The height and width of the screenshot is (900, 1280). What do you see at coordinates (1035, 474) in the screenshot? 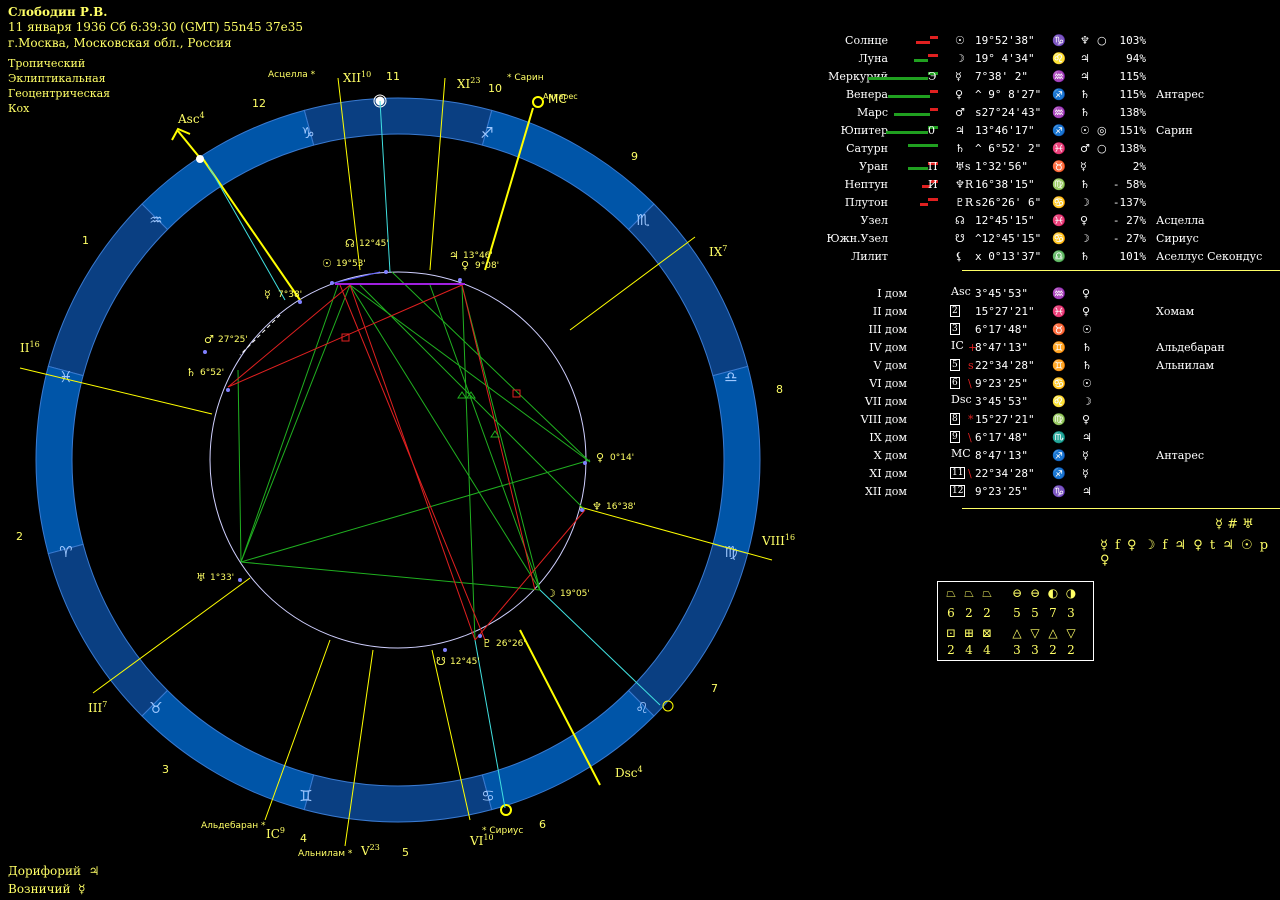
I see `house-row: XI дом 11 \ 22°34'28" ♐ ☿` at bounding box center [1035, 474].